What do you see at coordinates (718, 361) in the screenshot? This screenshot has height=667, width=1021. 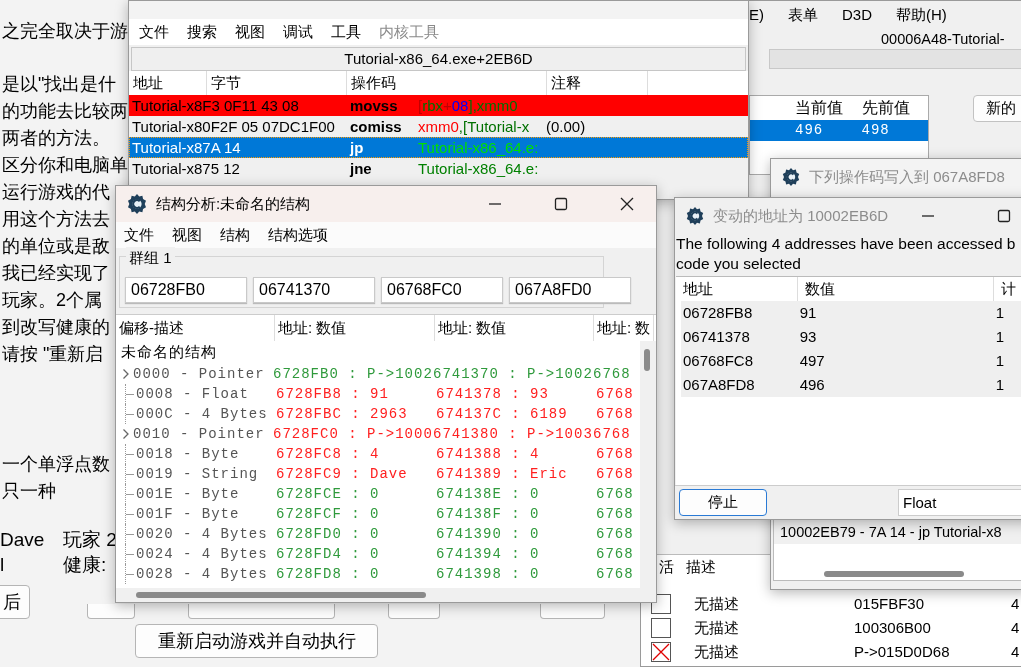 I see `table-cell-text: 06768FC8` at bounding box center [718, 361].